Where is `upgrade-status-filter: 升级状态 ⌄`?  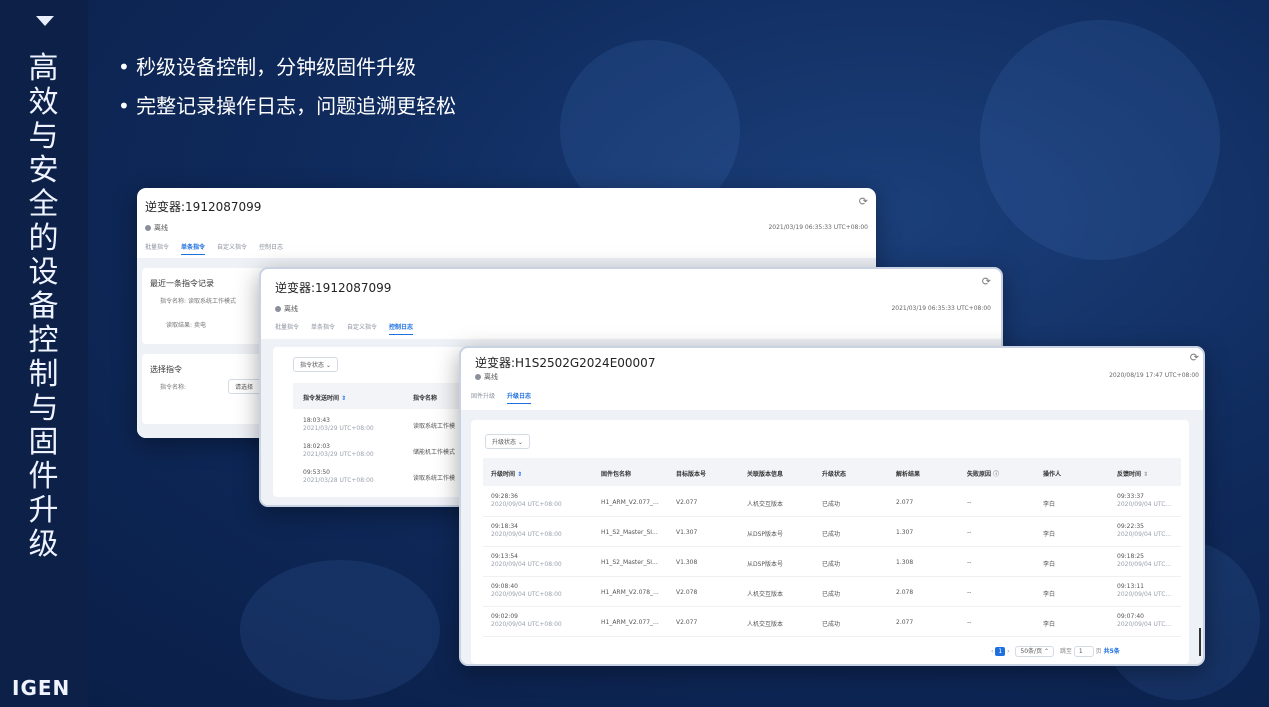
upgrade-status-filter: 升级状态 ⌄ is located at coordinates (507, 441).